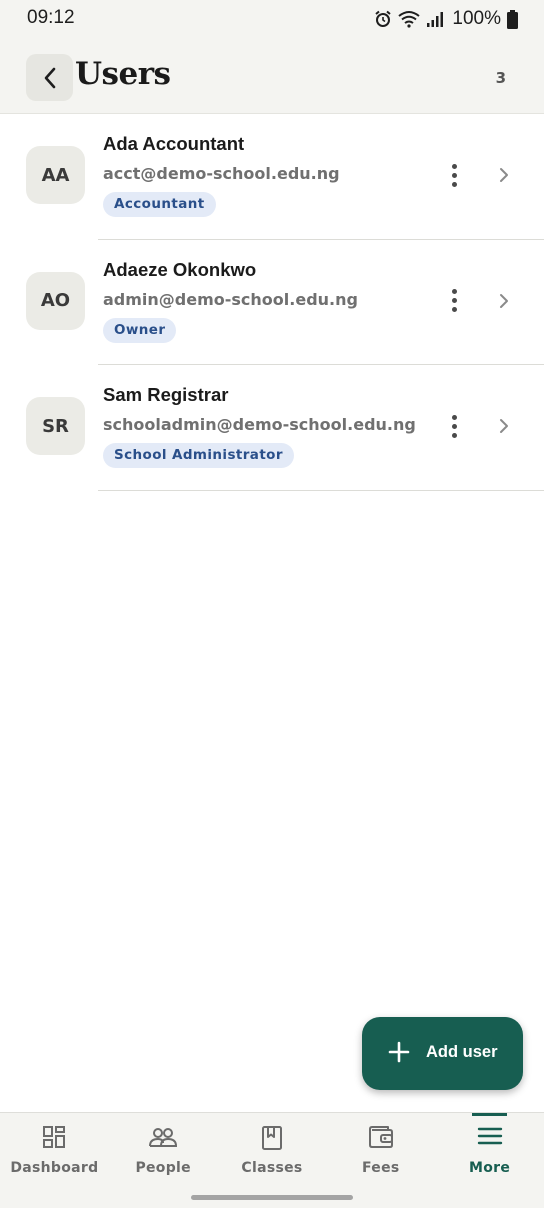 The height and width of the screenshot is (1208, 544). What do you see at coordinates (230, 299) in the screenshot?
I see `user-email: admin@demo-school.edu.ng` at bounding box center [230, 299].